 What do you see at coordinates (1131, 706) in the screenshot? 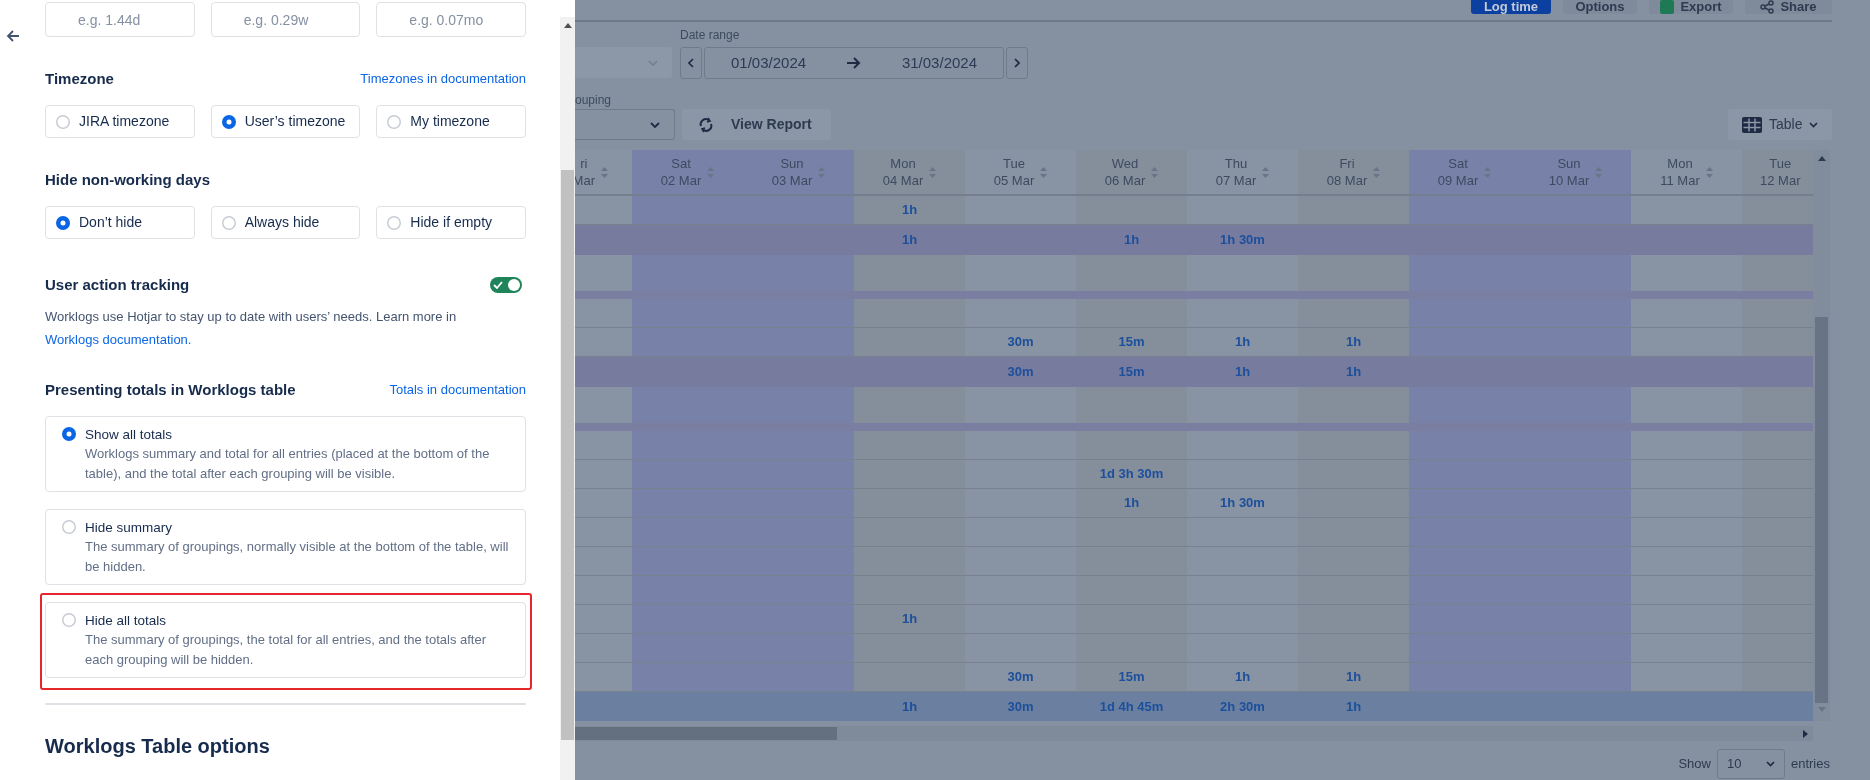
I see `time-cell: 1d 4h 45m` at bounding box center [1131, 706].